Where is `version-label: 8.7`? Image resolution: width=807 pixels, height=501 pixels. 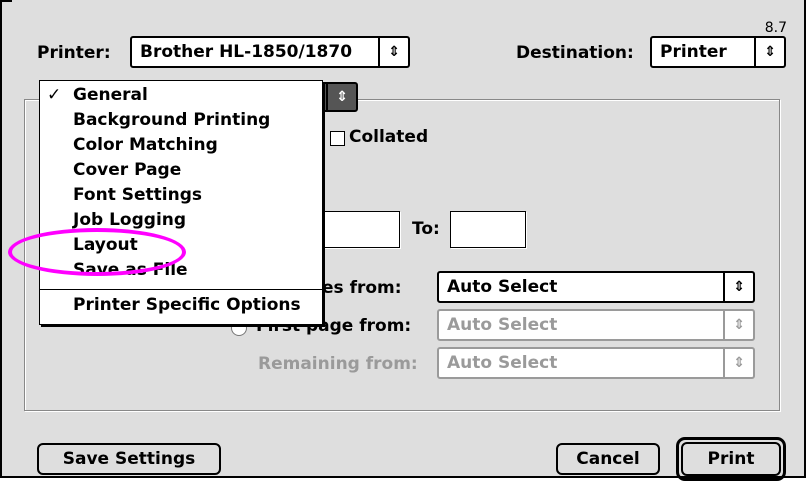
version-label: 8.7 is located at coordinates (775, 28).